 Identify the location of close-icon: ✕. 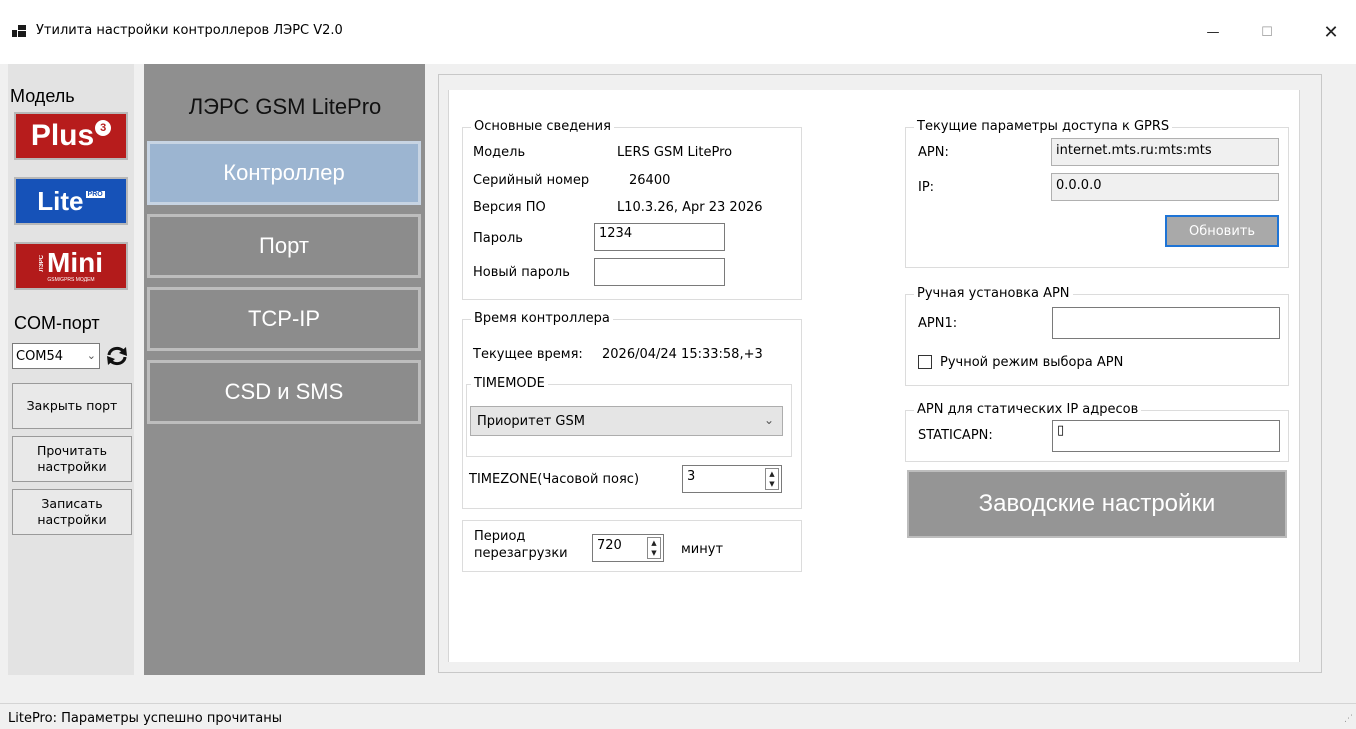
(1331, 32).